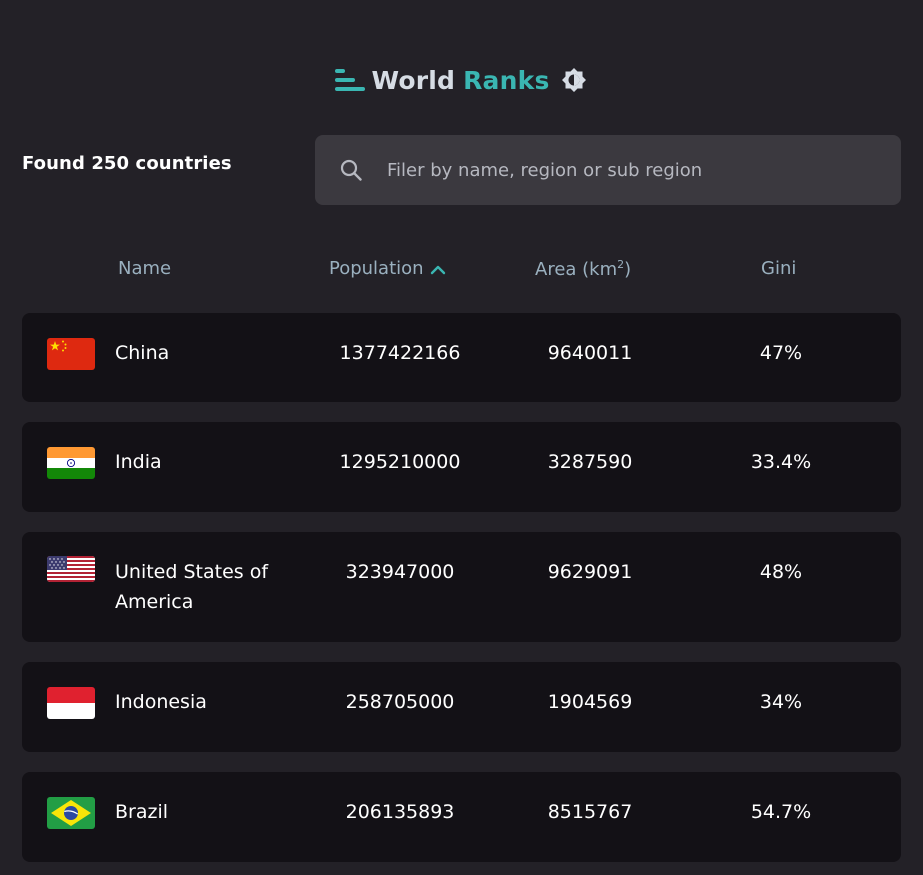 The width and height of the screenshot is (923, 875). What do you see at coordinates (627, 170) in the screenshot?
I see `search-input` at bounding box center [627, 170].